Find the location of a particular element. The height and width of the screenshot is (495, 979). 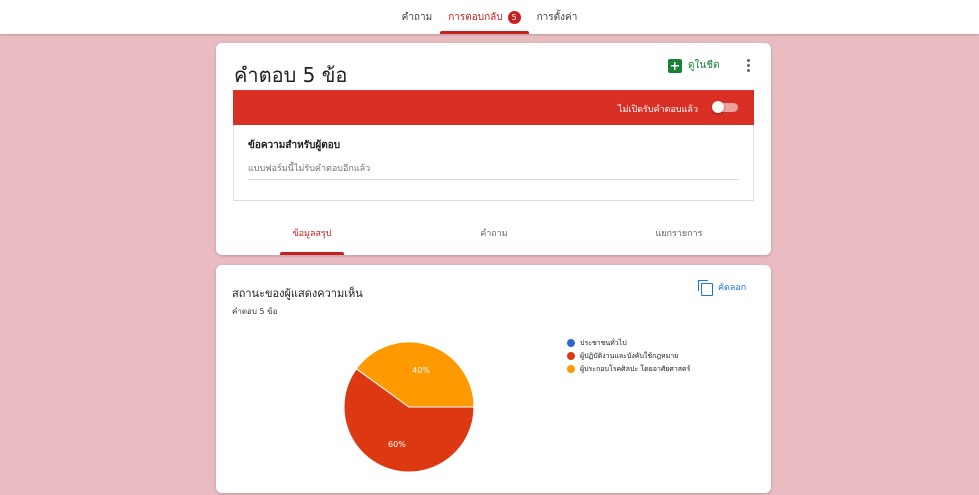

legend-item: ประชาชนทั่วไป is located at coordinates (628, 343).